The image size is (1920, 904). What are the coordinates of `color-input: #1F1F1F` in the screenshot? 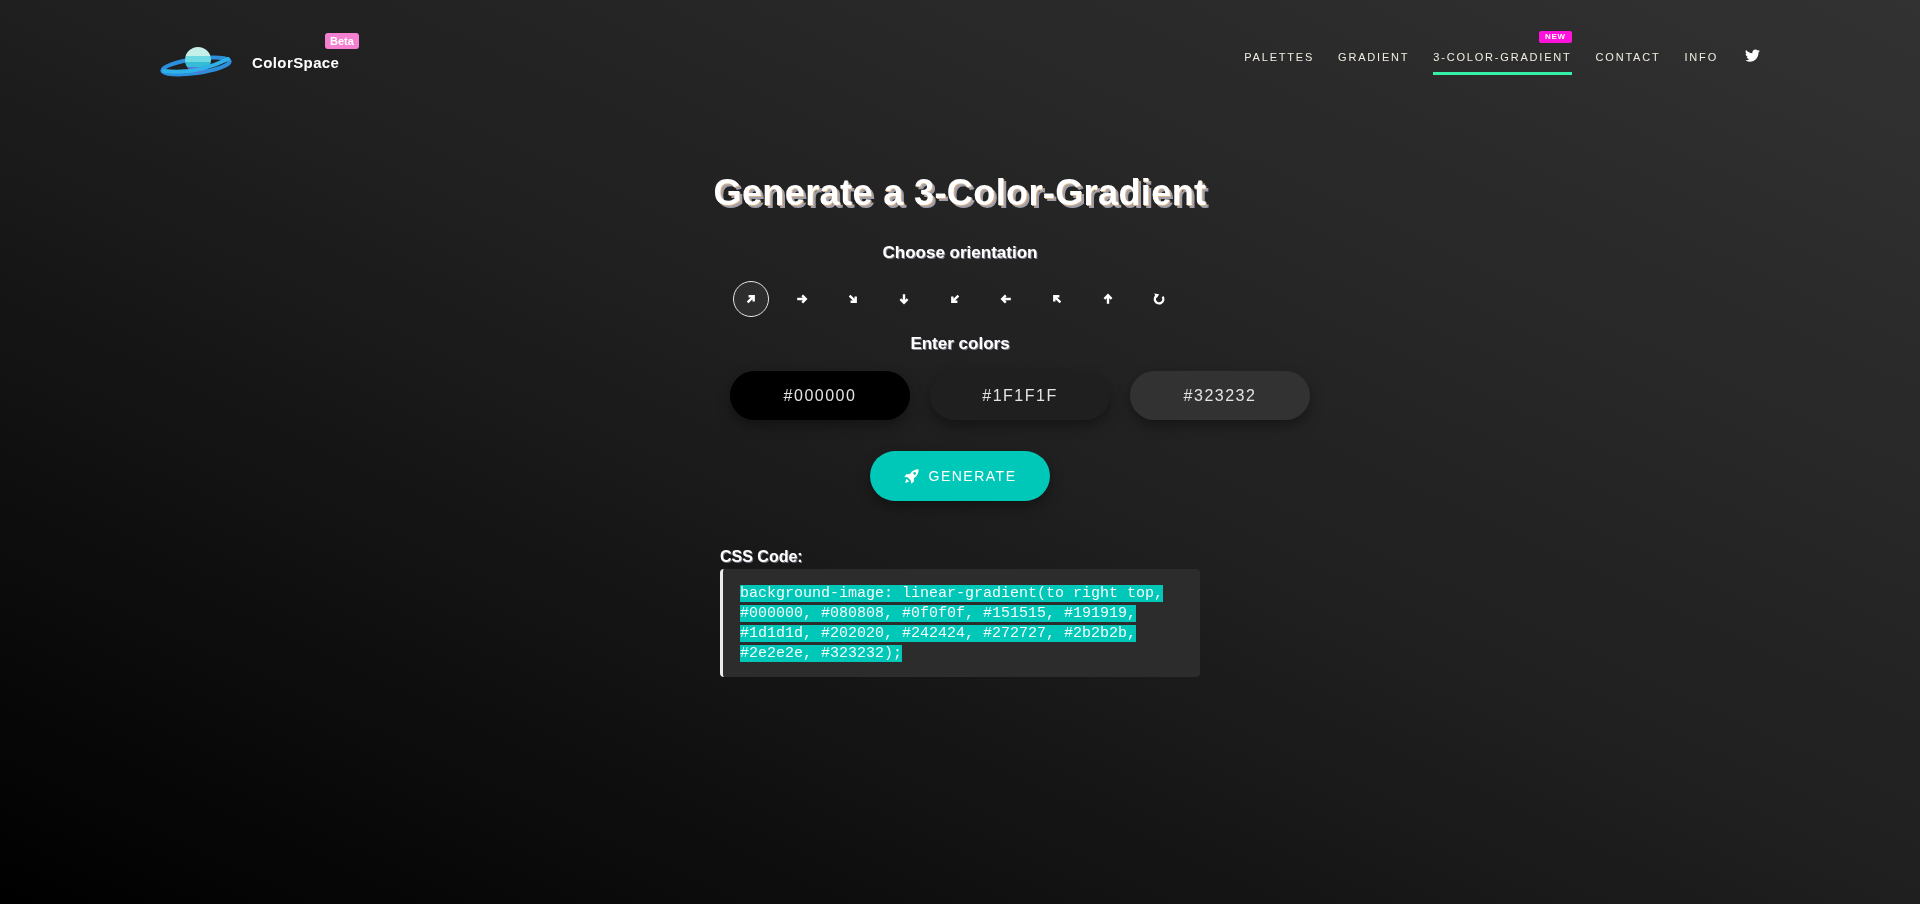 It's located at (1020, 395).